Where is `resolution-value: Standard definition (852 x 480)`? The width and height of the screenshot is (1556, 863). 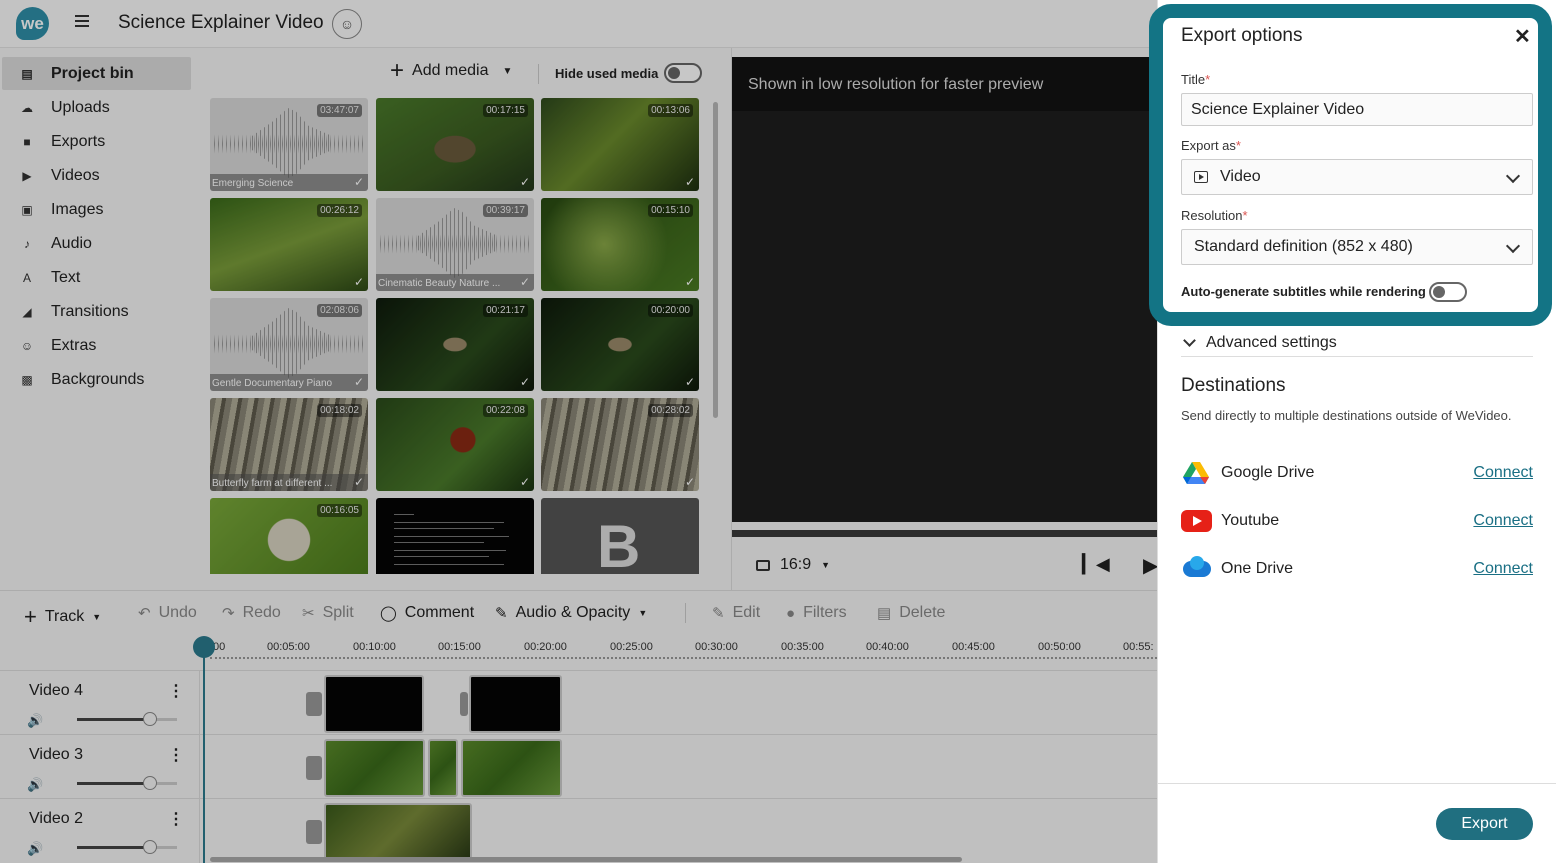
resolution-value: Standard definition (852 x 480) is located at coordinates (1303, 246).